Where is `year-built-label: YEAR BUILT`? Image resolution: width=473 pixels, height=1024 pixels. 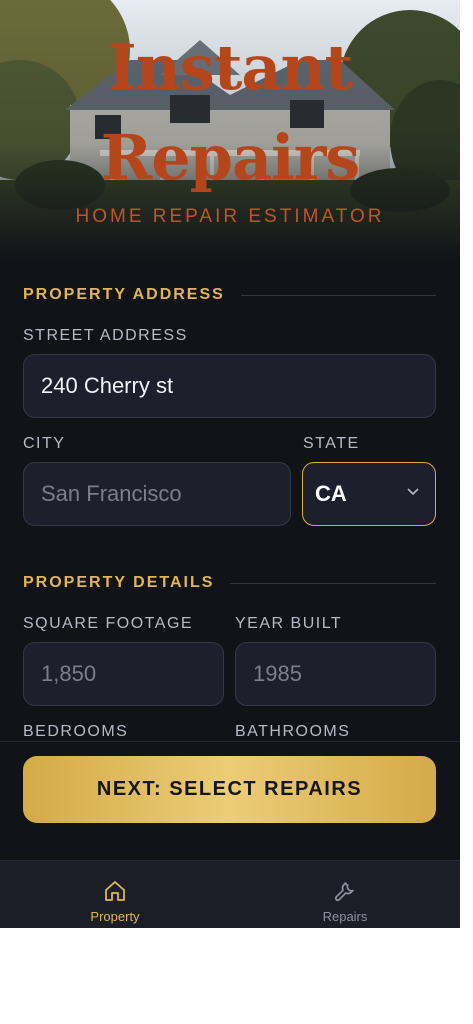 year-built-label: YEAR BUILT is located at coordinates (289, 623).